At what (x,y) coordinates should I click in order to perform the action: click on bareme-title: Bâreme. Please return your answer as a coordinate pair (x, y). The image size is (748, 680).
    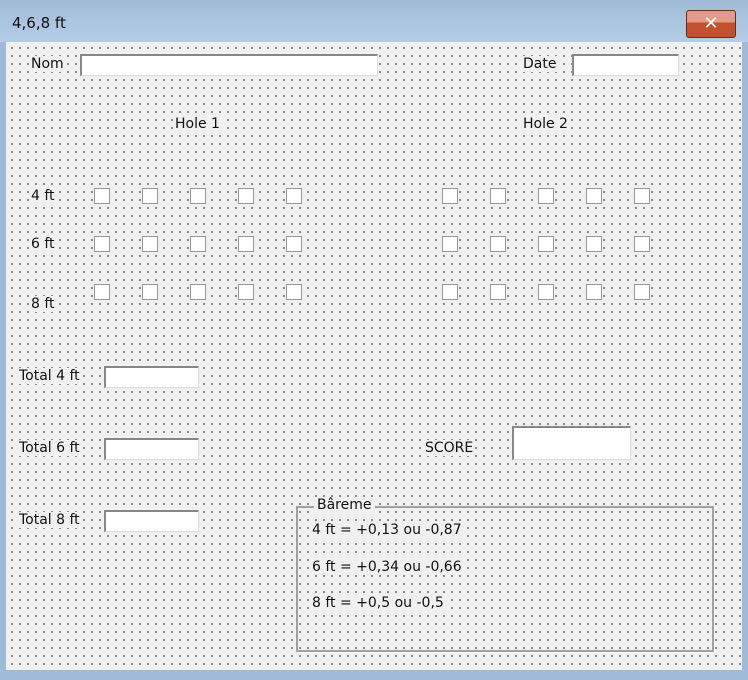
    Looking at the image, I should click on (344, 505).